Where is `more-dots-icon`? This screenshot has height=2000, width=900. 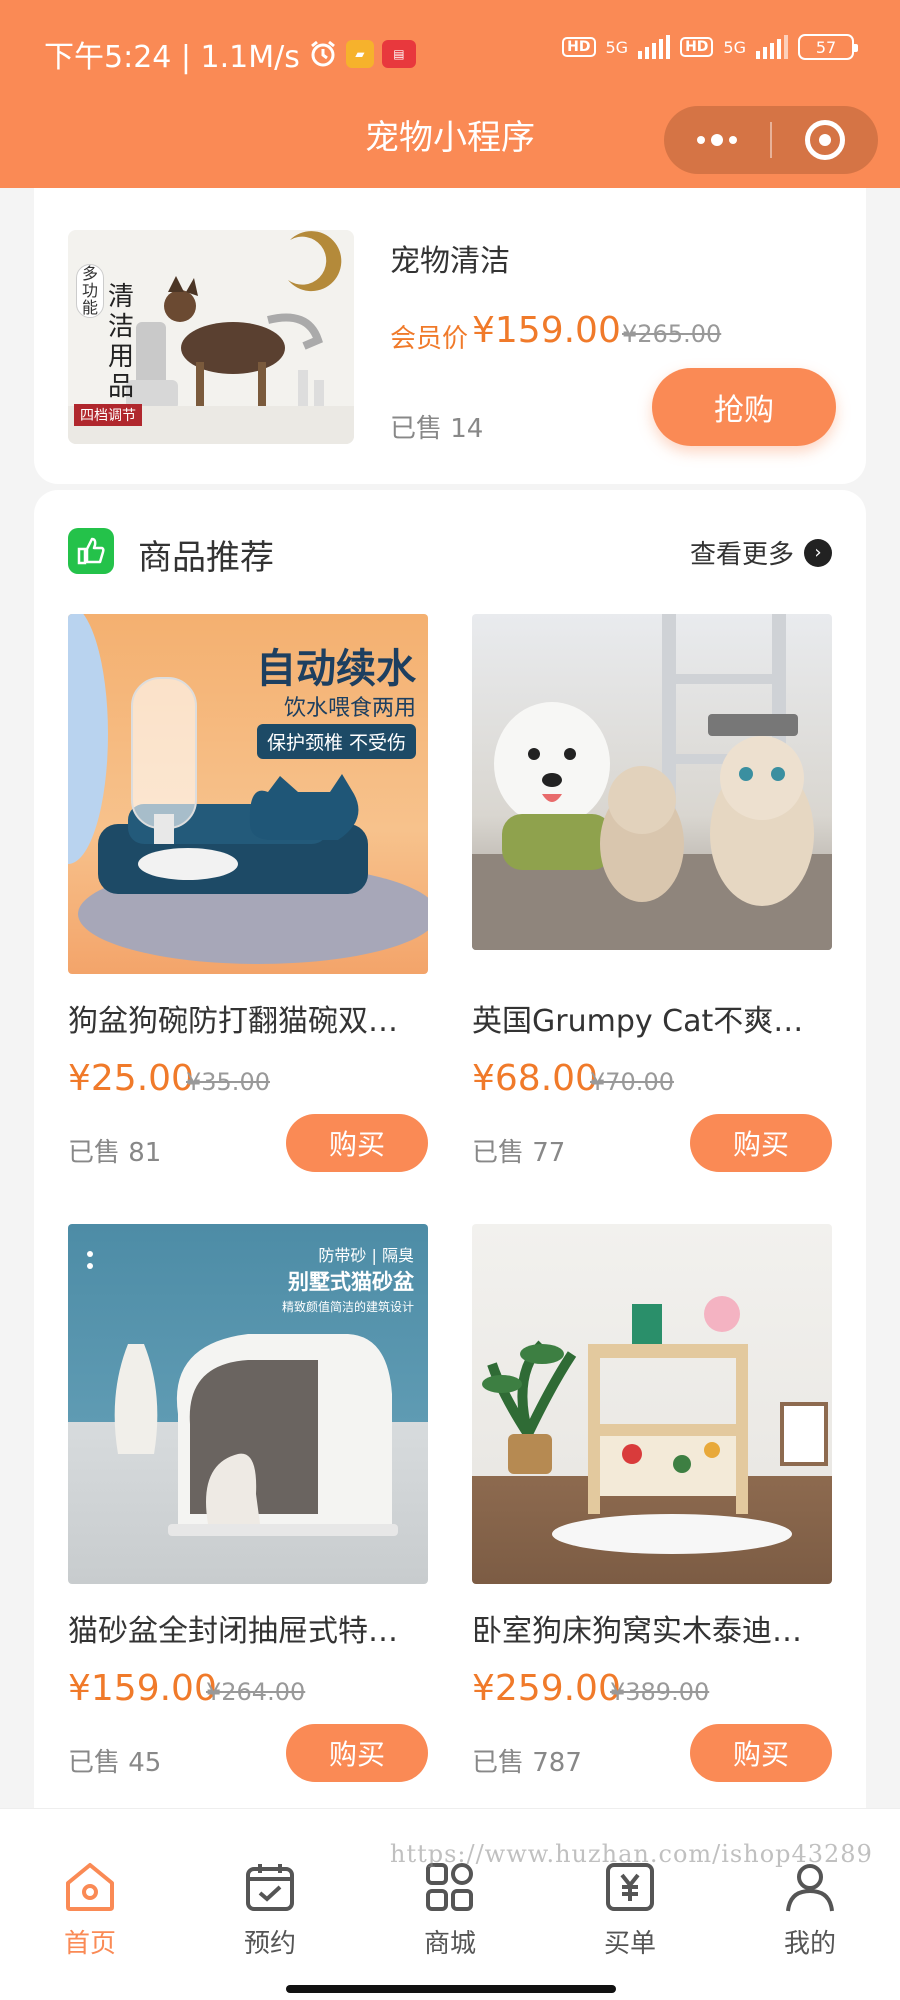
more-dots-icon is located at coordinates (717, 140).